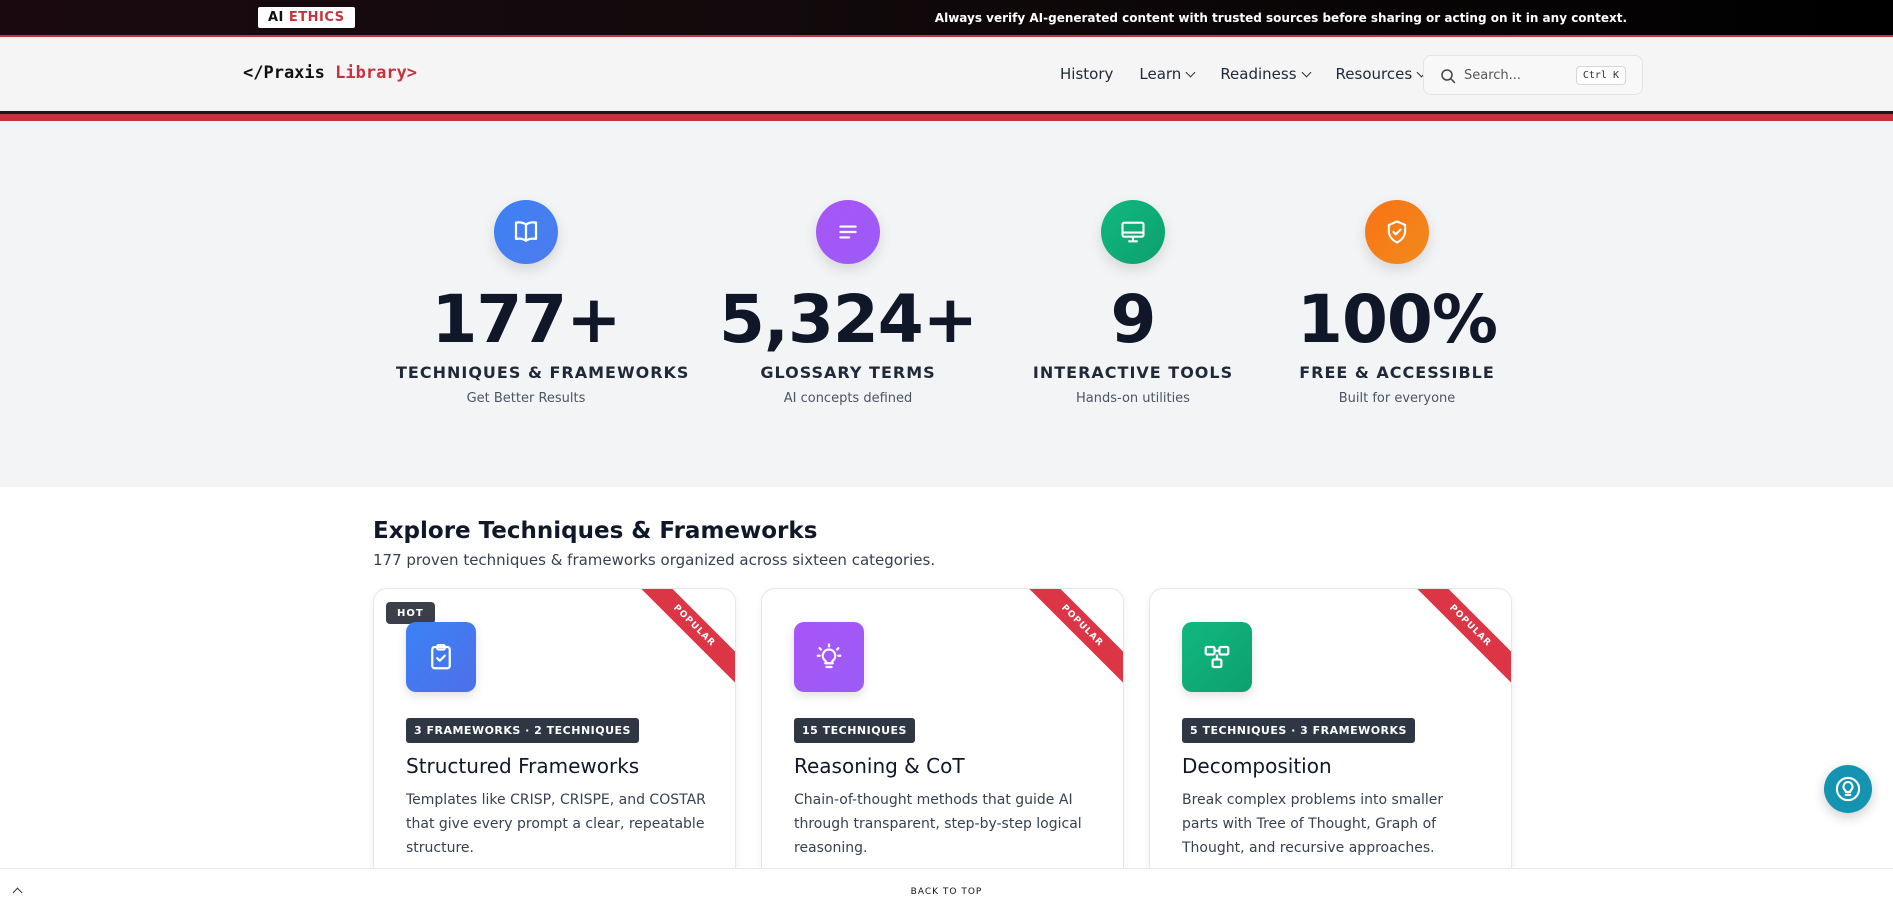 The height and width of the screenshot is (911, 1893). What do you see at coordinates (1298, 730) in the screenshot?
I see `card-count-pill: 5 TECHNIQUES · 3 FRAMEWORKS` at bounding box center [1298, 730].